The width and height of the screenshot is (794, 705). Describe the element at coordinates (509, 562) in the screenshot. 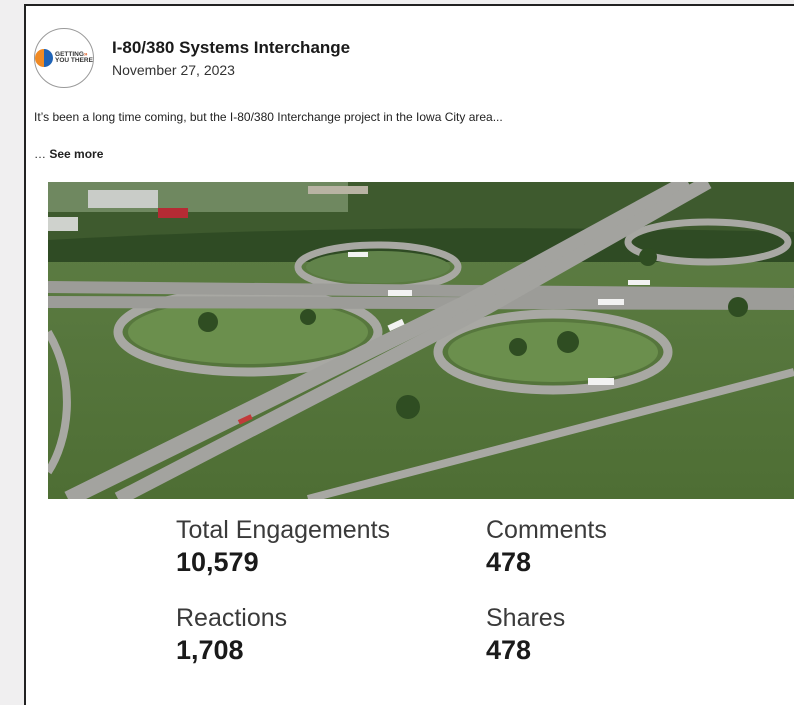

I see `stat-value-comments: 478` at that location.